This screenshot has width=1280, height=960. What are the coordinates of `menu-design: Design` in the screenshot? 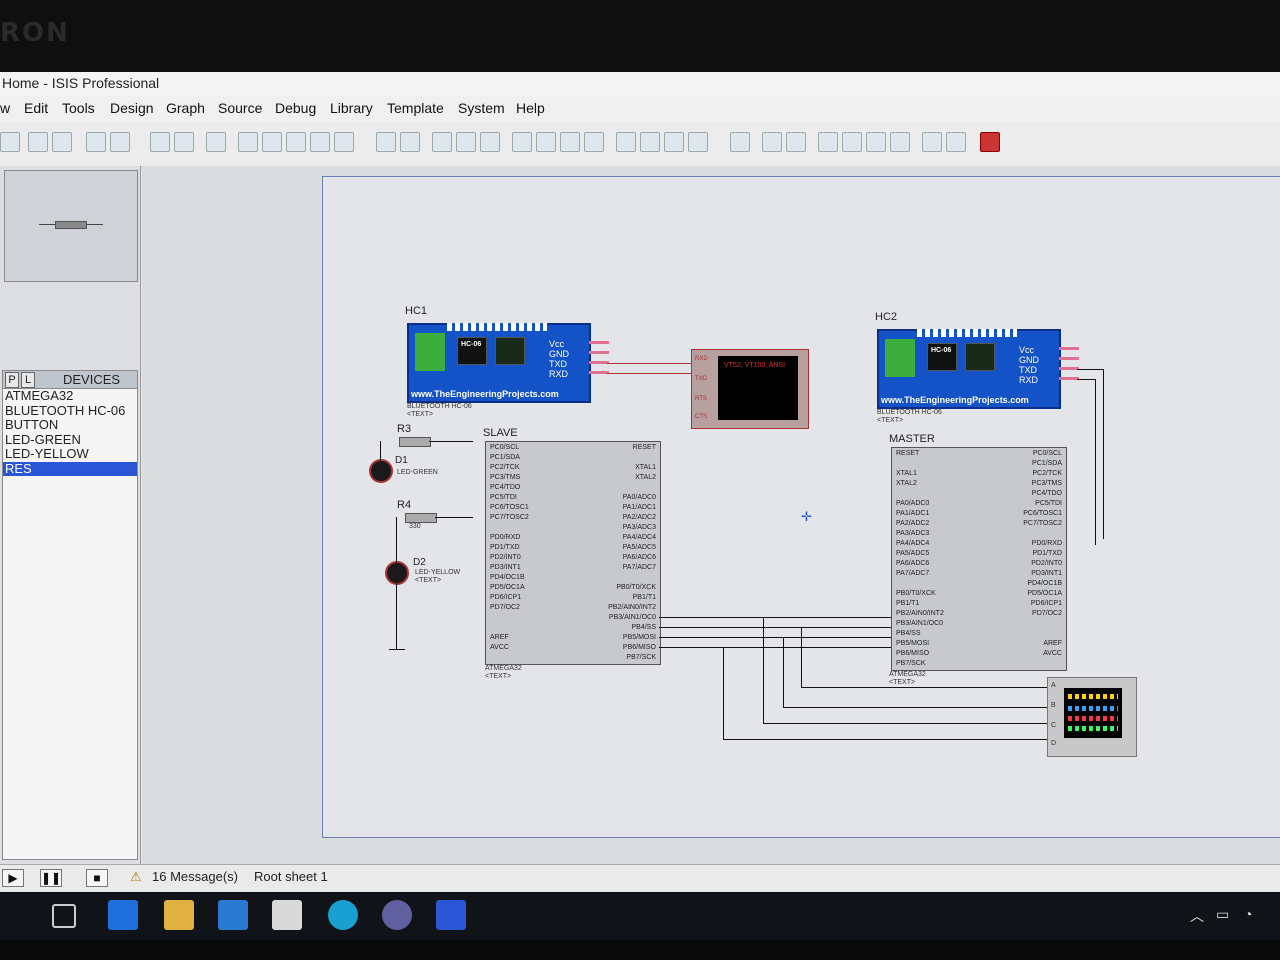 It's located at (132, 108).